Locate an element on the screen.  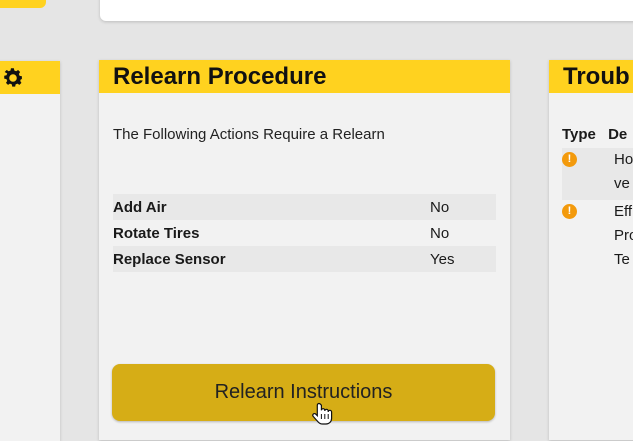
relearn-card-header: Relearn Procedure is located at coordinates (304, 76).